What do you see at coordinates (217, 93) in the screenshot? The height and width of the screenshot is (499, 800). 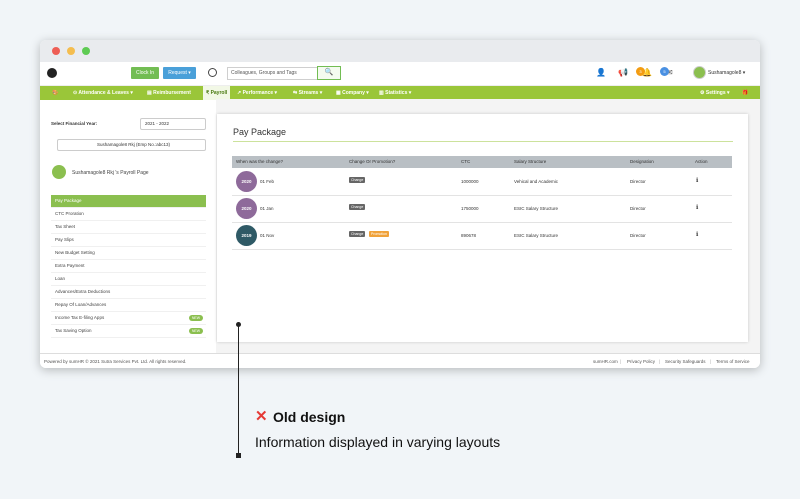 I see `nav-payroll: ₹ Payroll` at bounding box center [217, 93].